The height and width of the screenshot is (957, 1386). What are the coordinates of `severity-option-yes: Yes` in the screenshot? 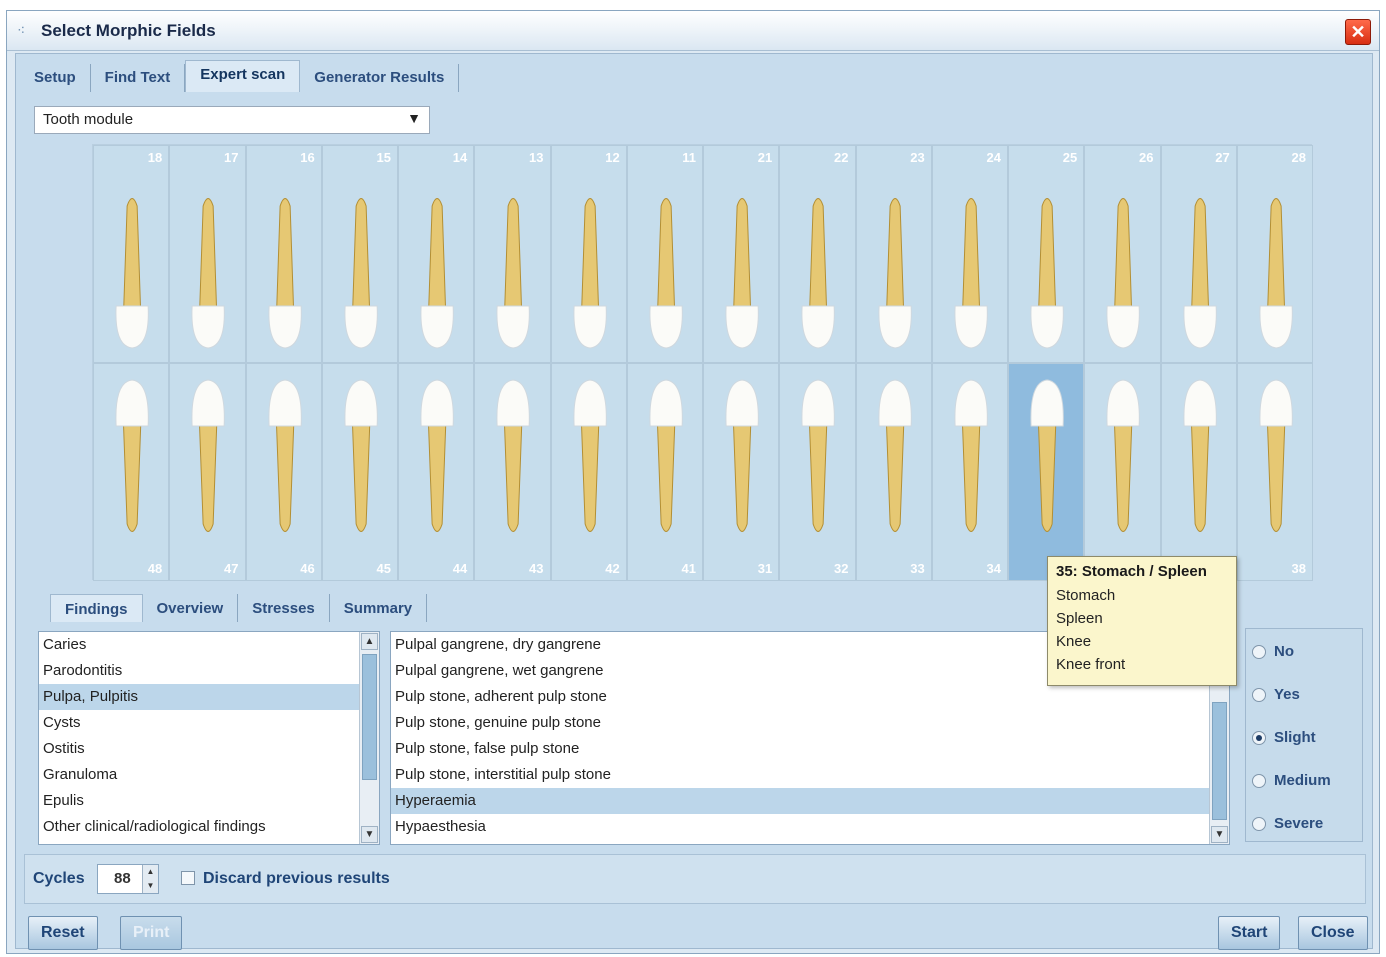 It's located at (1276, 694).